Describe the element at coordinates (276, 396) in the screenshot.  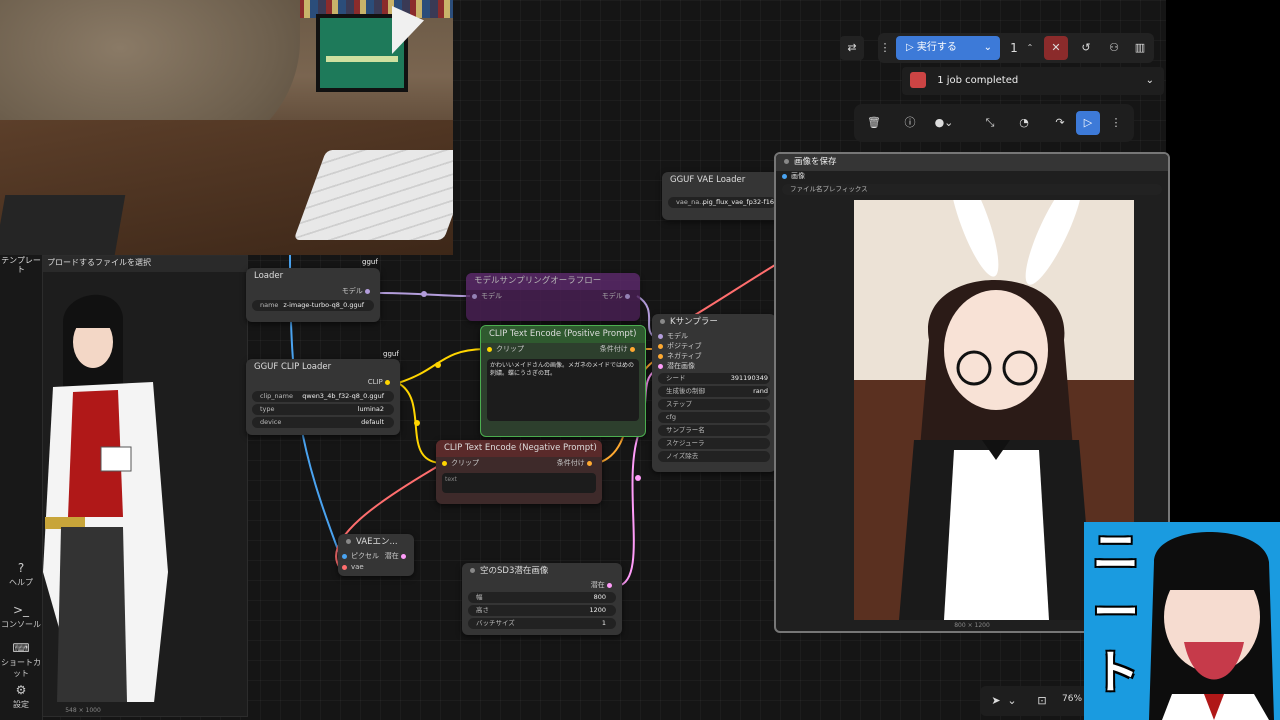
I see `field-label: clip_name` at that location.